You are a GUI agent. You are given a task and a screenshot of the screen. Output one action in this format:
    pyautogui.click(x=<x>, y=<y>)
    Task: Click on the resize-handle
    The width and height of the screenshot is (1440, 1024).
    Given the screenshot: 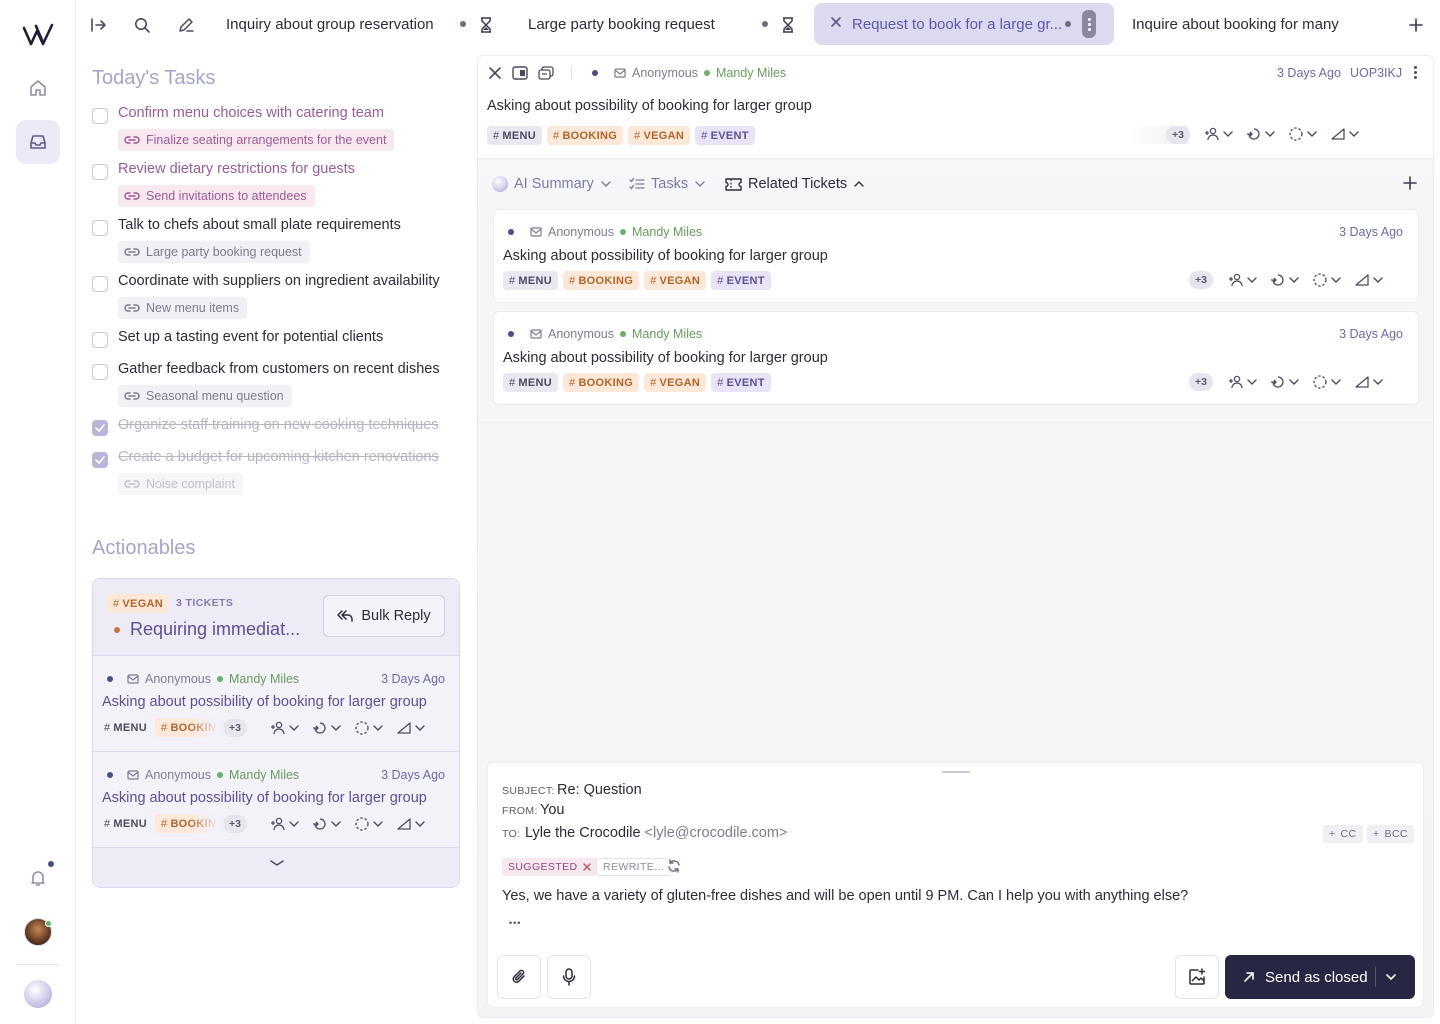 What is the action you would take?
    pyautogui.click(x=956, y=772)
    